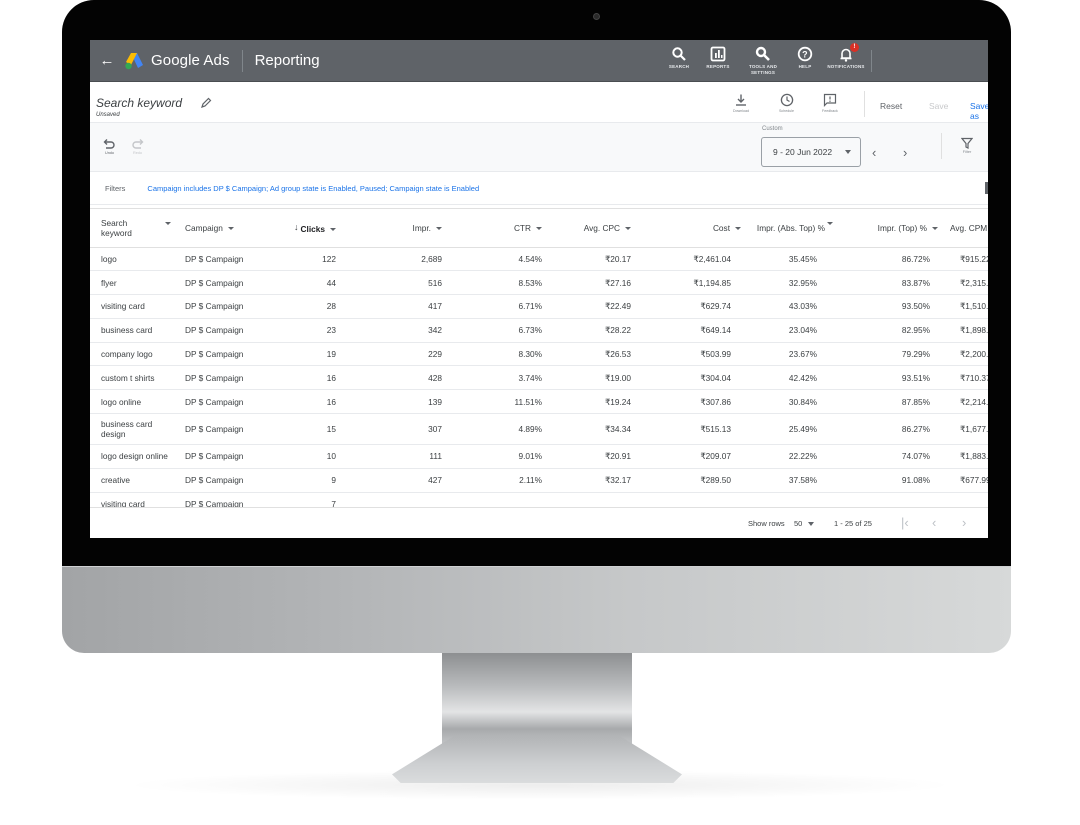 The image size is (1080, 825). Describe the element at coordinates (965, 259) in the screenshot. I see `cell-avg-cpm: ₹915.22` at that location.